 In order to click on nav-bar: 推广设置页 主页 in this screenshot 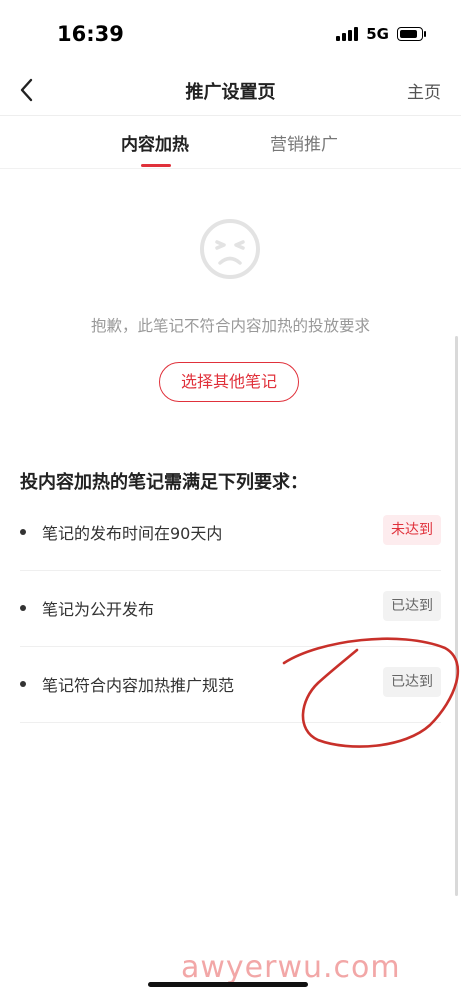, I will do `click(230, 90)`.